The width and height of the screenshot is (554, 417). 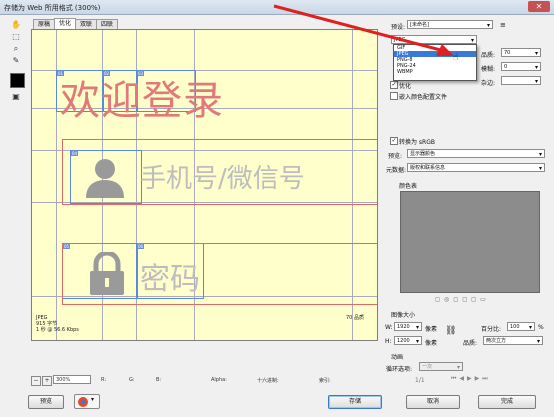 I want to click on hex-readout: 十六进制:, so click(x=268, y=381).